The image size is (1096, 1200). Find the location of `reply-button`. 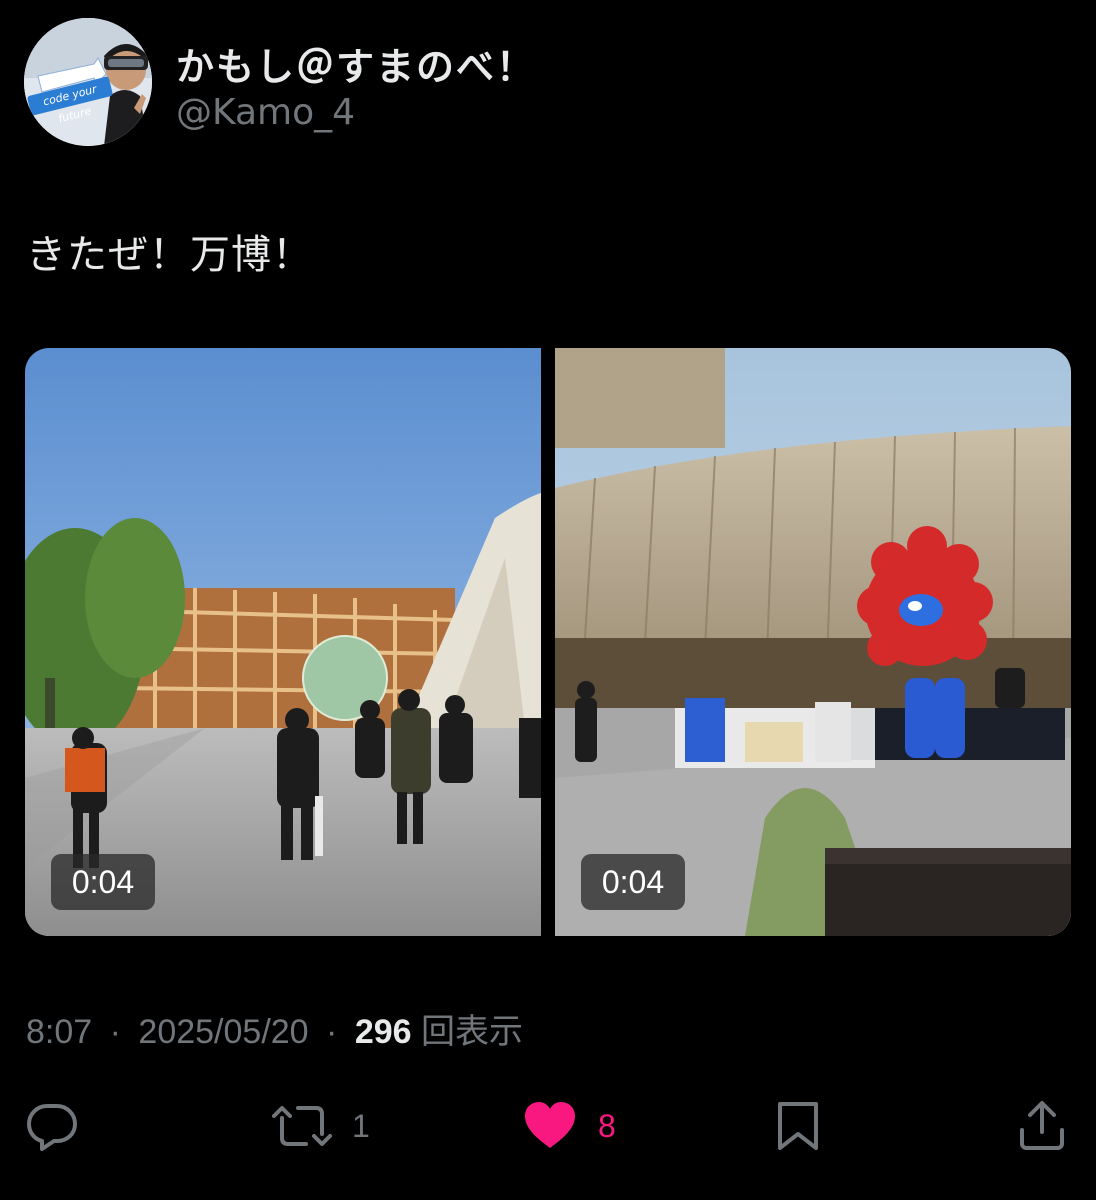

reply-button is located at coordinates (52, 1126).